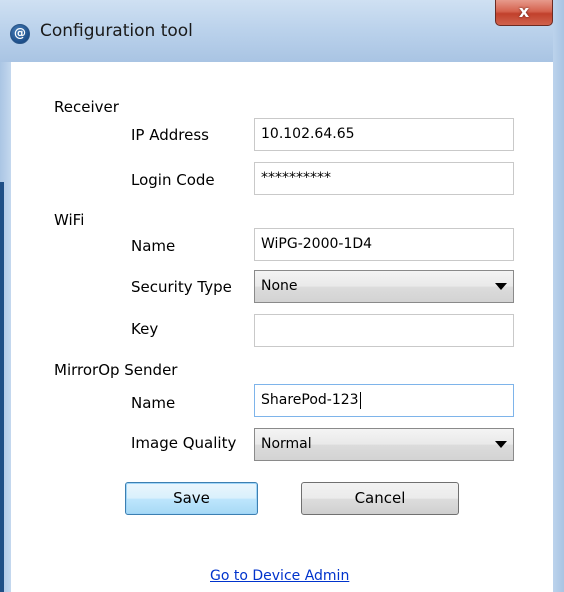 This screenshot has width=564, height=592. Describe the element at coordinates (191, 498) in the screenshot. I see `save-button: Save` at that location.